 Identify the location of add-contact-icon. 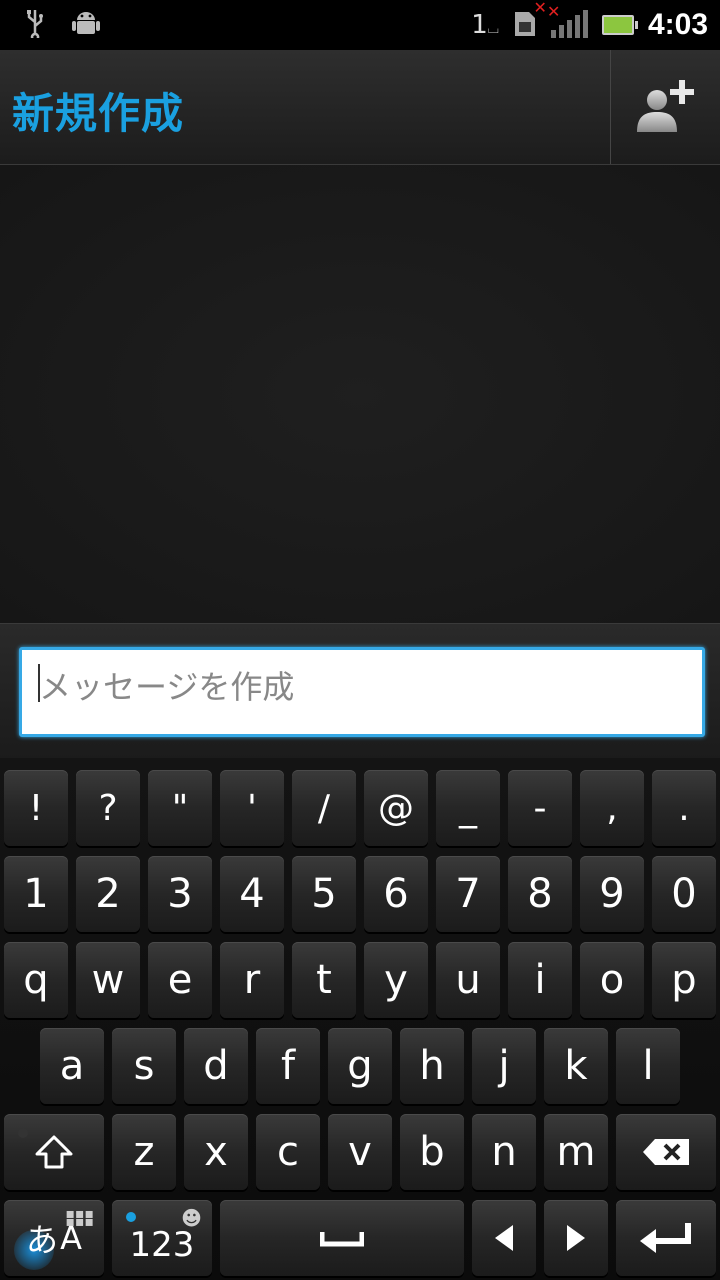
(665, 106).